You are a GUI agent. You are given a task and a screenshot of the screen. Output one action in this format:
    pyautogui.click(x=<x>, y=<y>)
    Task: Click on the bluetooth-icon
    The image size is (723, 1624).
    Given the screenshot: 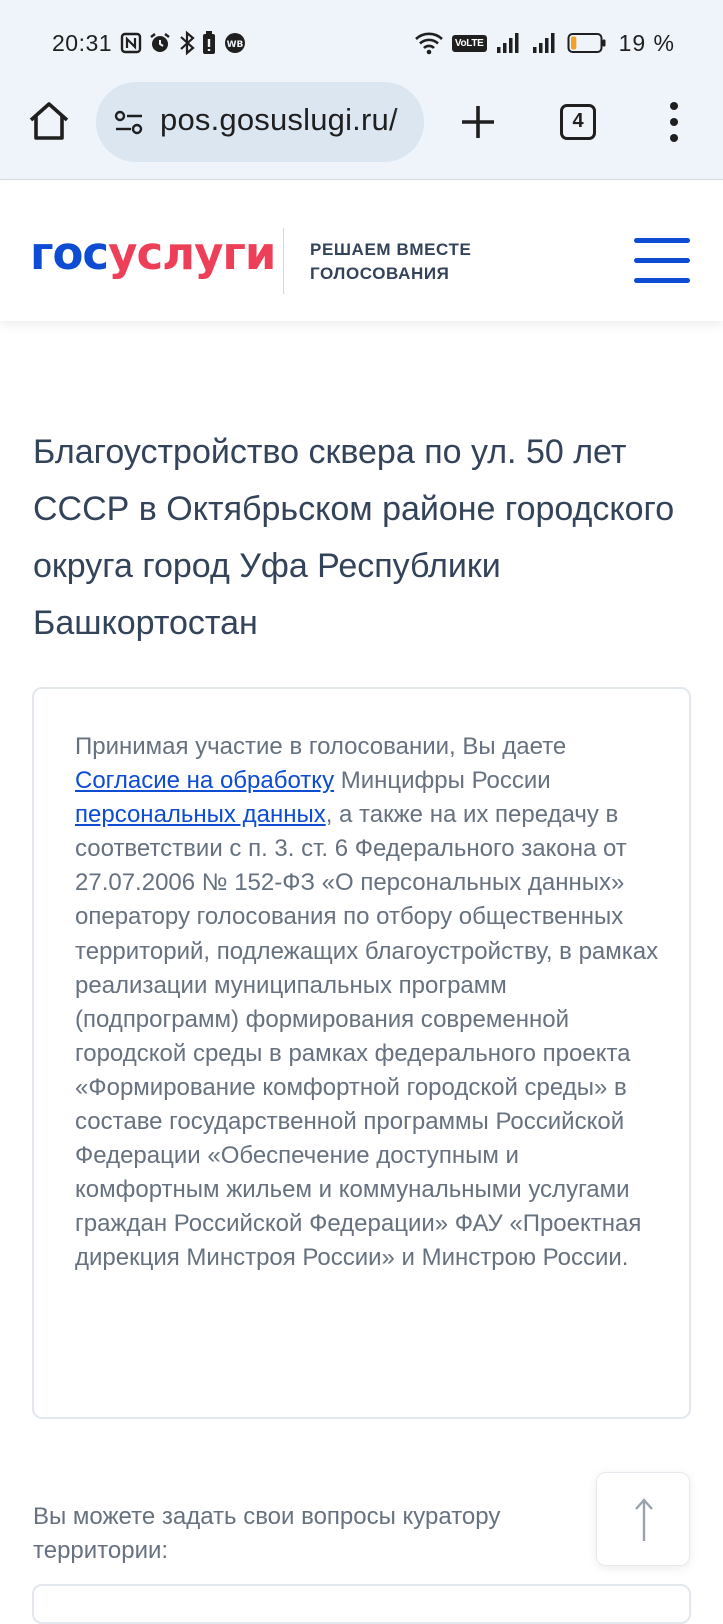 What is the action you would take?
    pyautogui.click(x=187, y=43)
    